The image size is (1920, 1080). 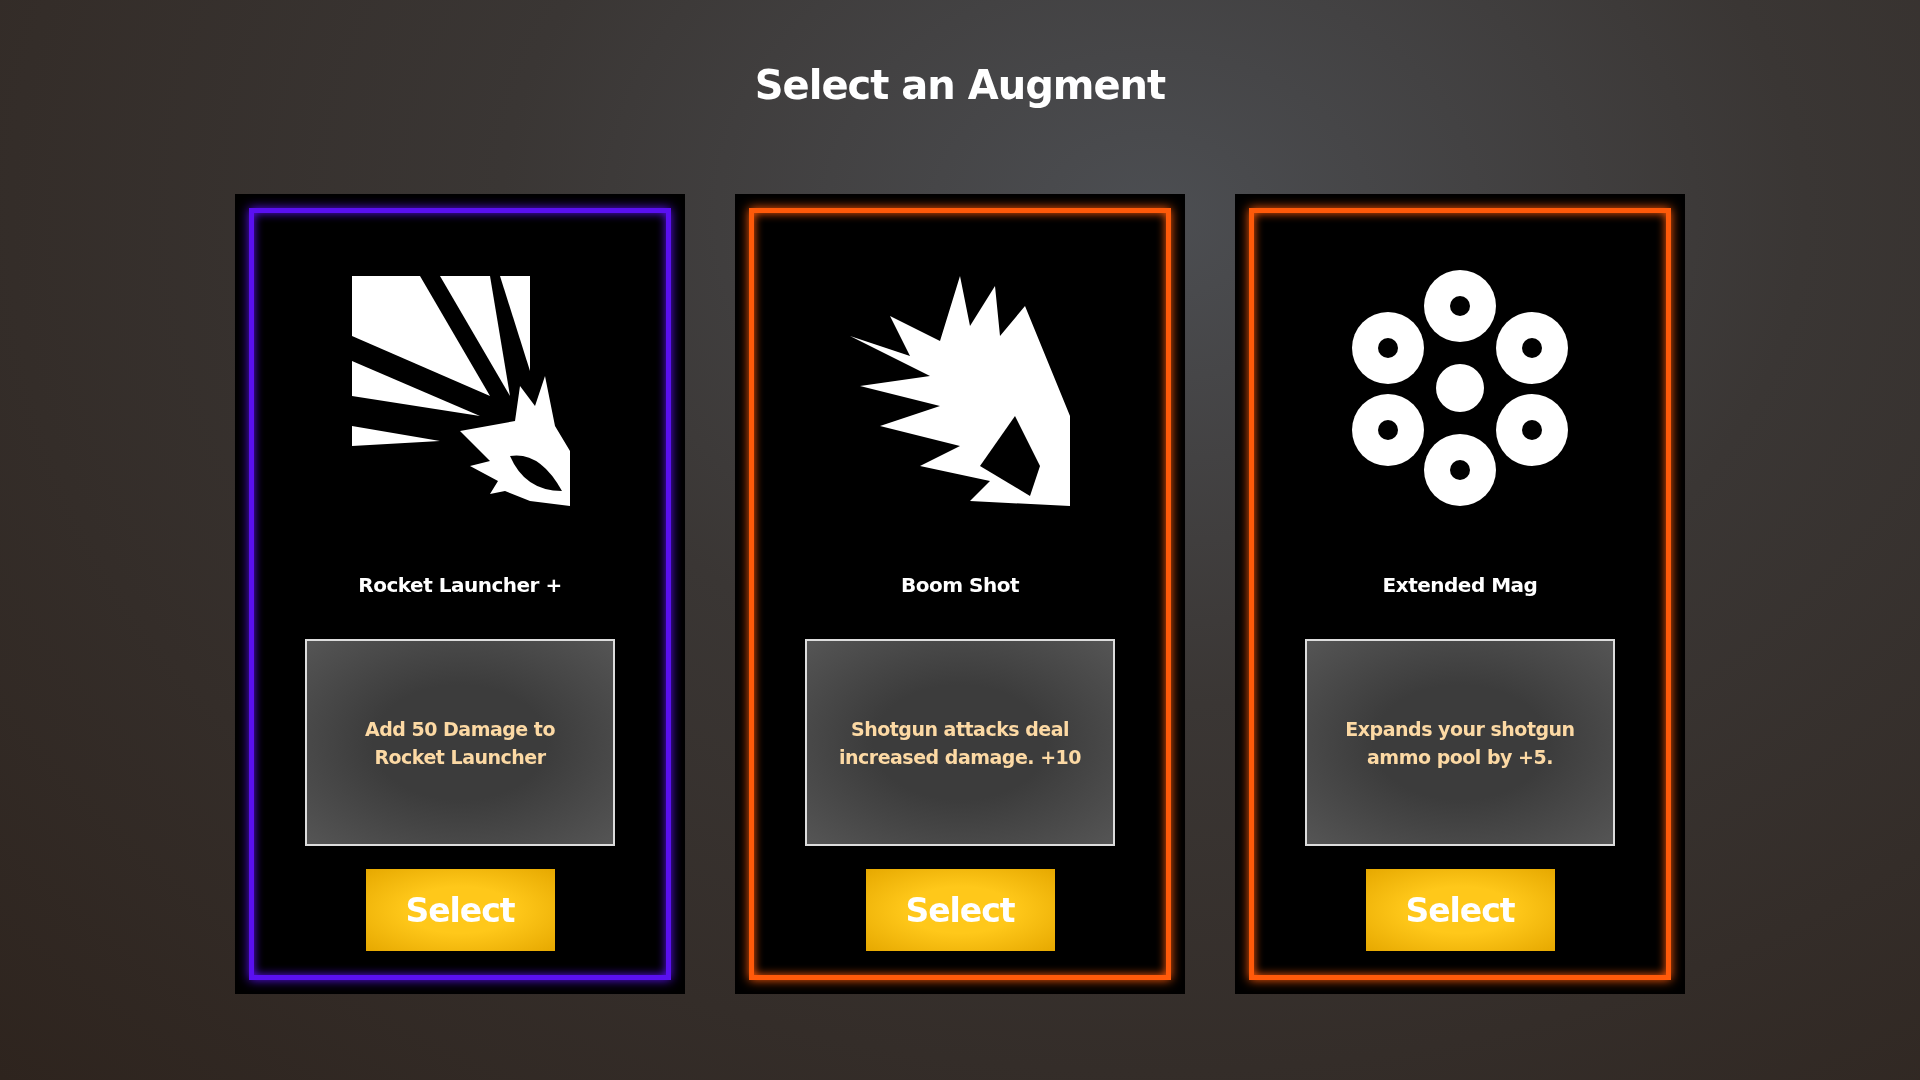 What do you see at coordinates (460, 585) in the screenshot?
I see `augment-name: Rocket Launcher +` at bounding box center [460, 585].